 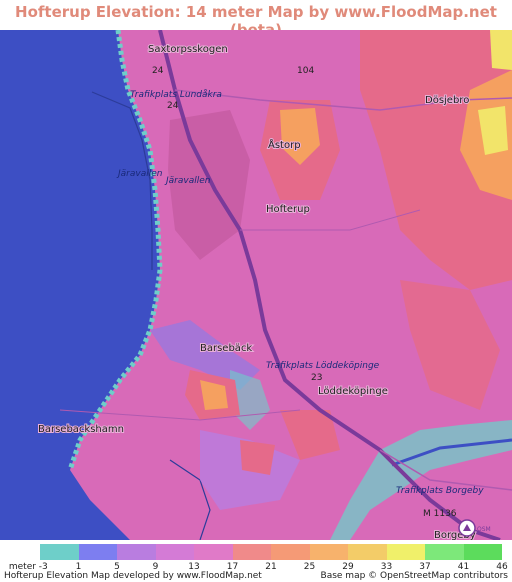 I want to click on label-barseback: Barsebäck, so click(x=226, y=348).